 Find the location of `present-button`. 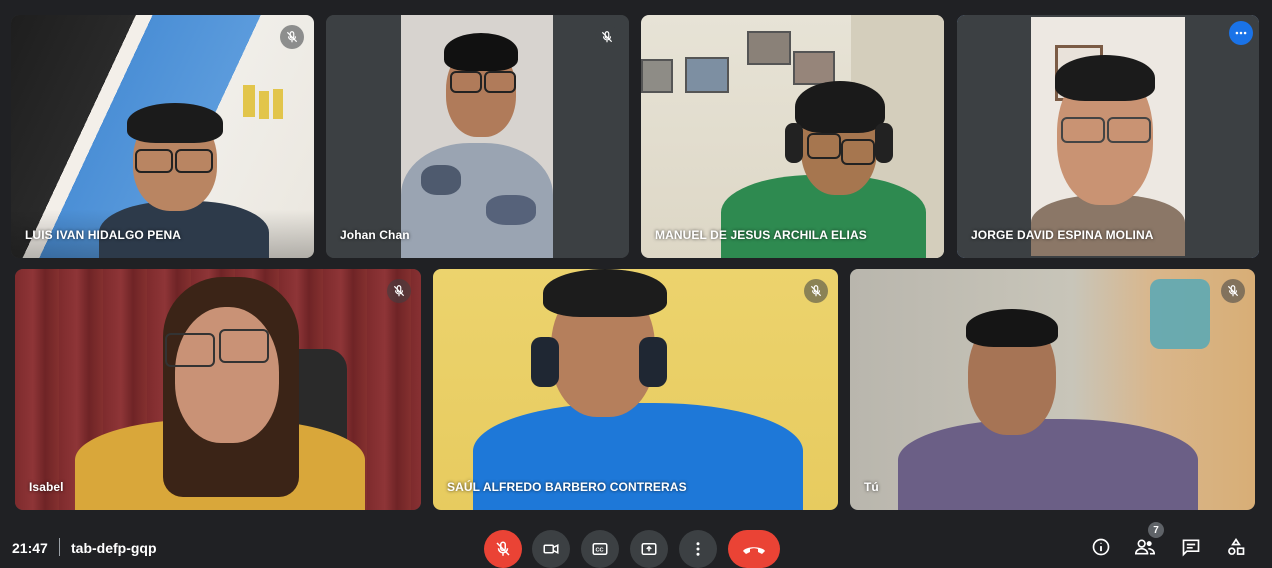

present-button is located at coordinates (649, 549).